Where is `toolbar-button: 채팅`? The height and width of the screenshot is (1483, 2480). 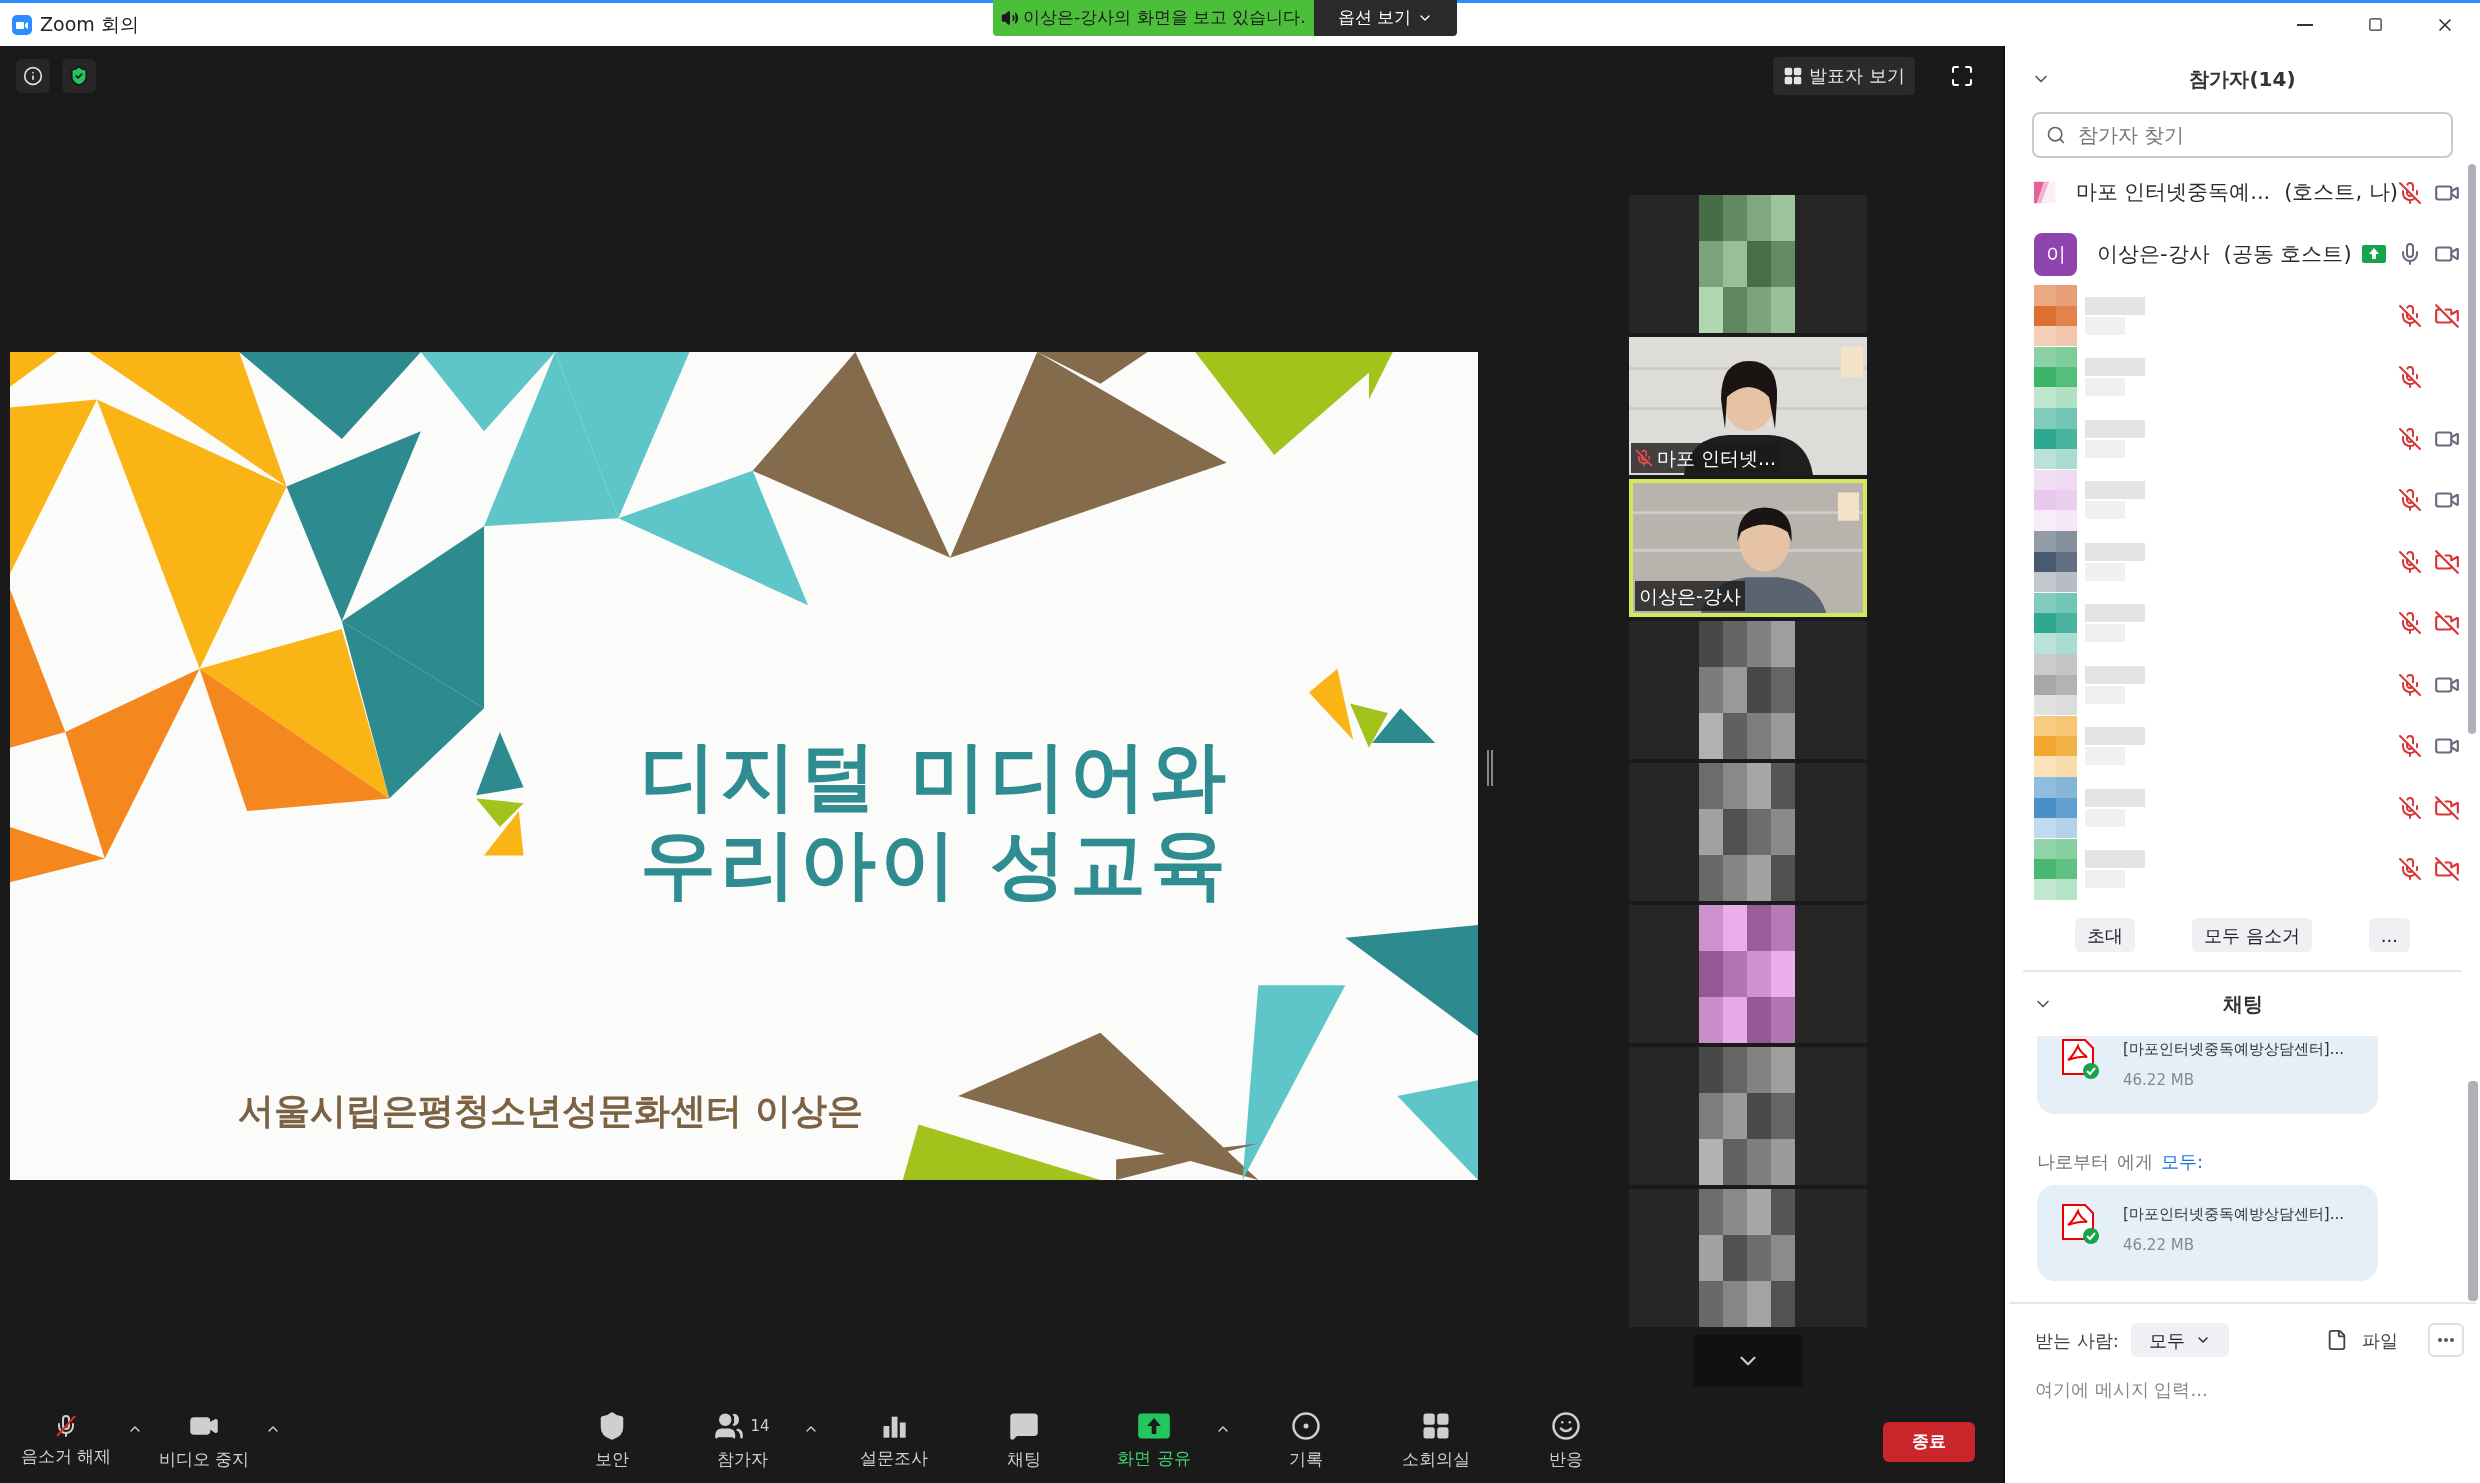
toolbar-button: 채팅 is located at coordinates (1024, 1441).